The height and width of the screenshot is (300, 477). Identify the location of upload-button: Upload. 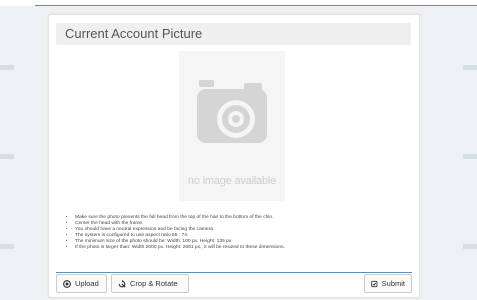
(81, 283).